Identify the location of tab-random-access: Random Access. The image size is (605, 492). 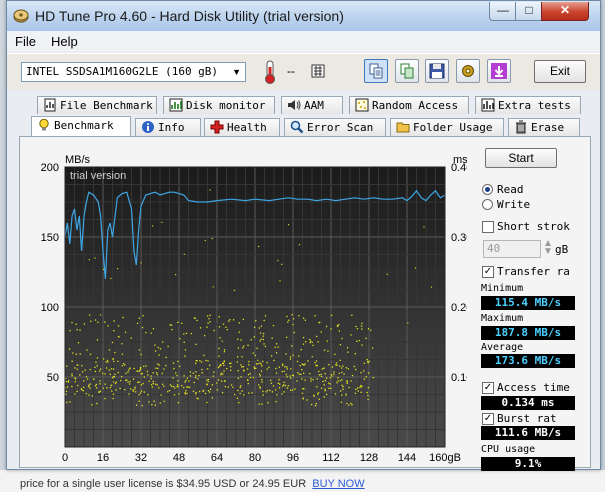
(409, 105).